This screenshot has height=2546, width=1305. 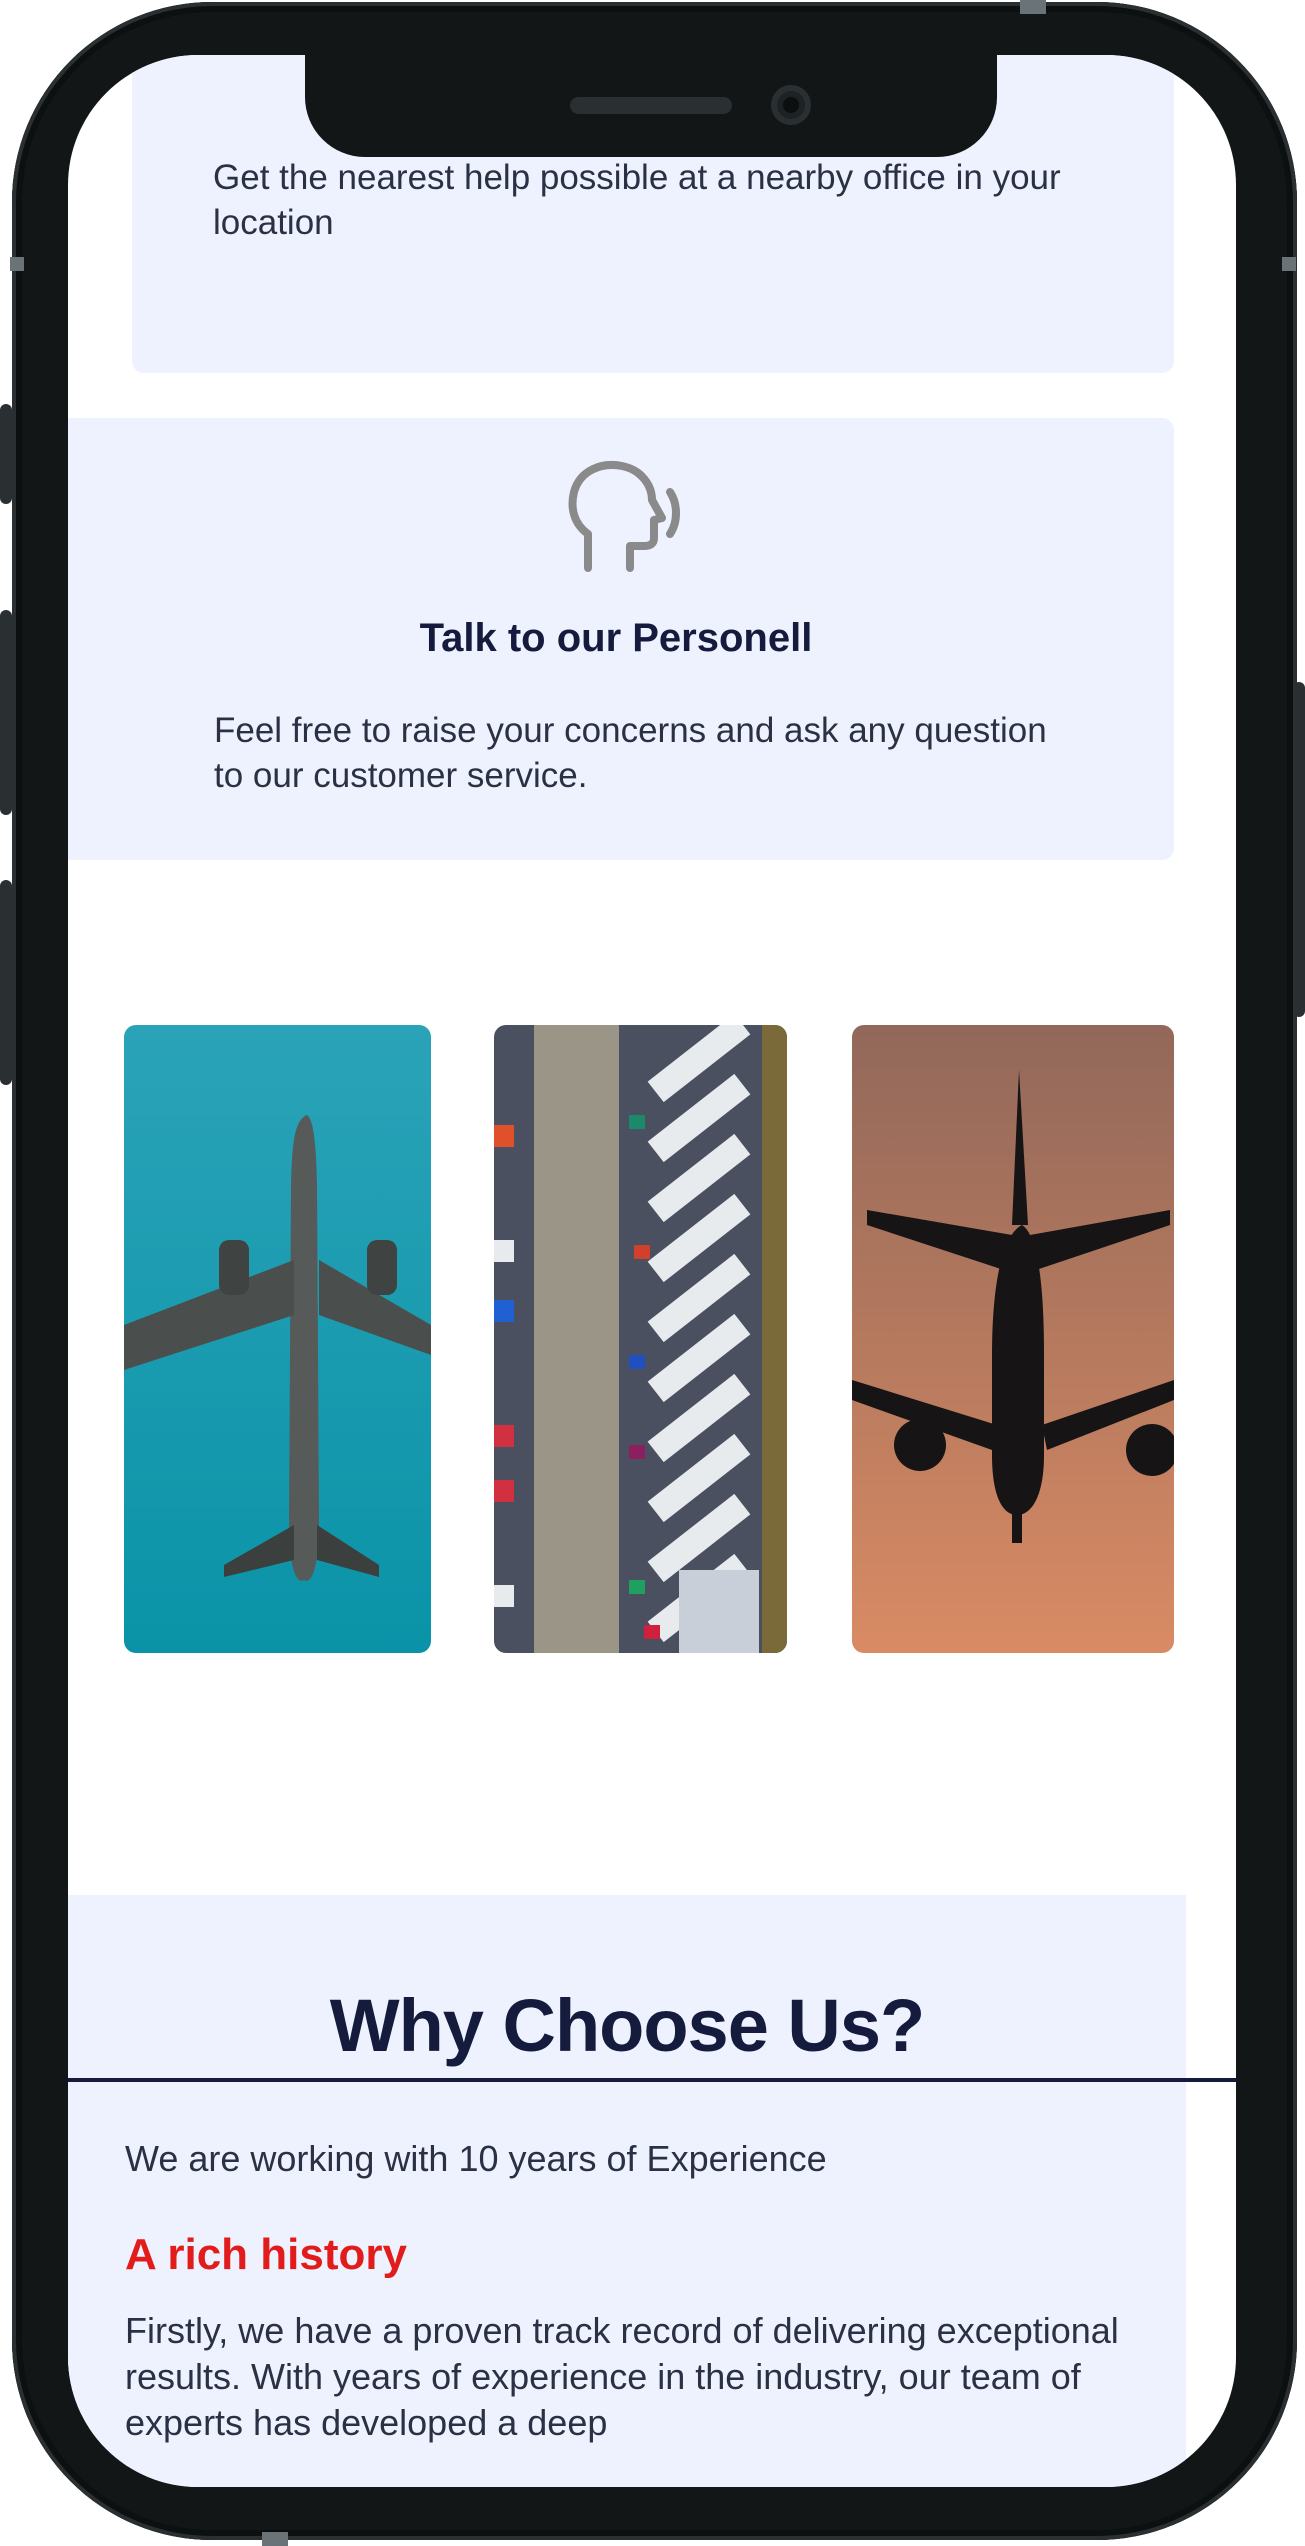 I want to click on airplane-at-sunset-image, so click(x=1013, y=1339).